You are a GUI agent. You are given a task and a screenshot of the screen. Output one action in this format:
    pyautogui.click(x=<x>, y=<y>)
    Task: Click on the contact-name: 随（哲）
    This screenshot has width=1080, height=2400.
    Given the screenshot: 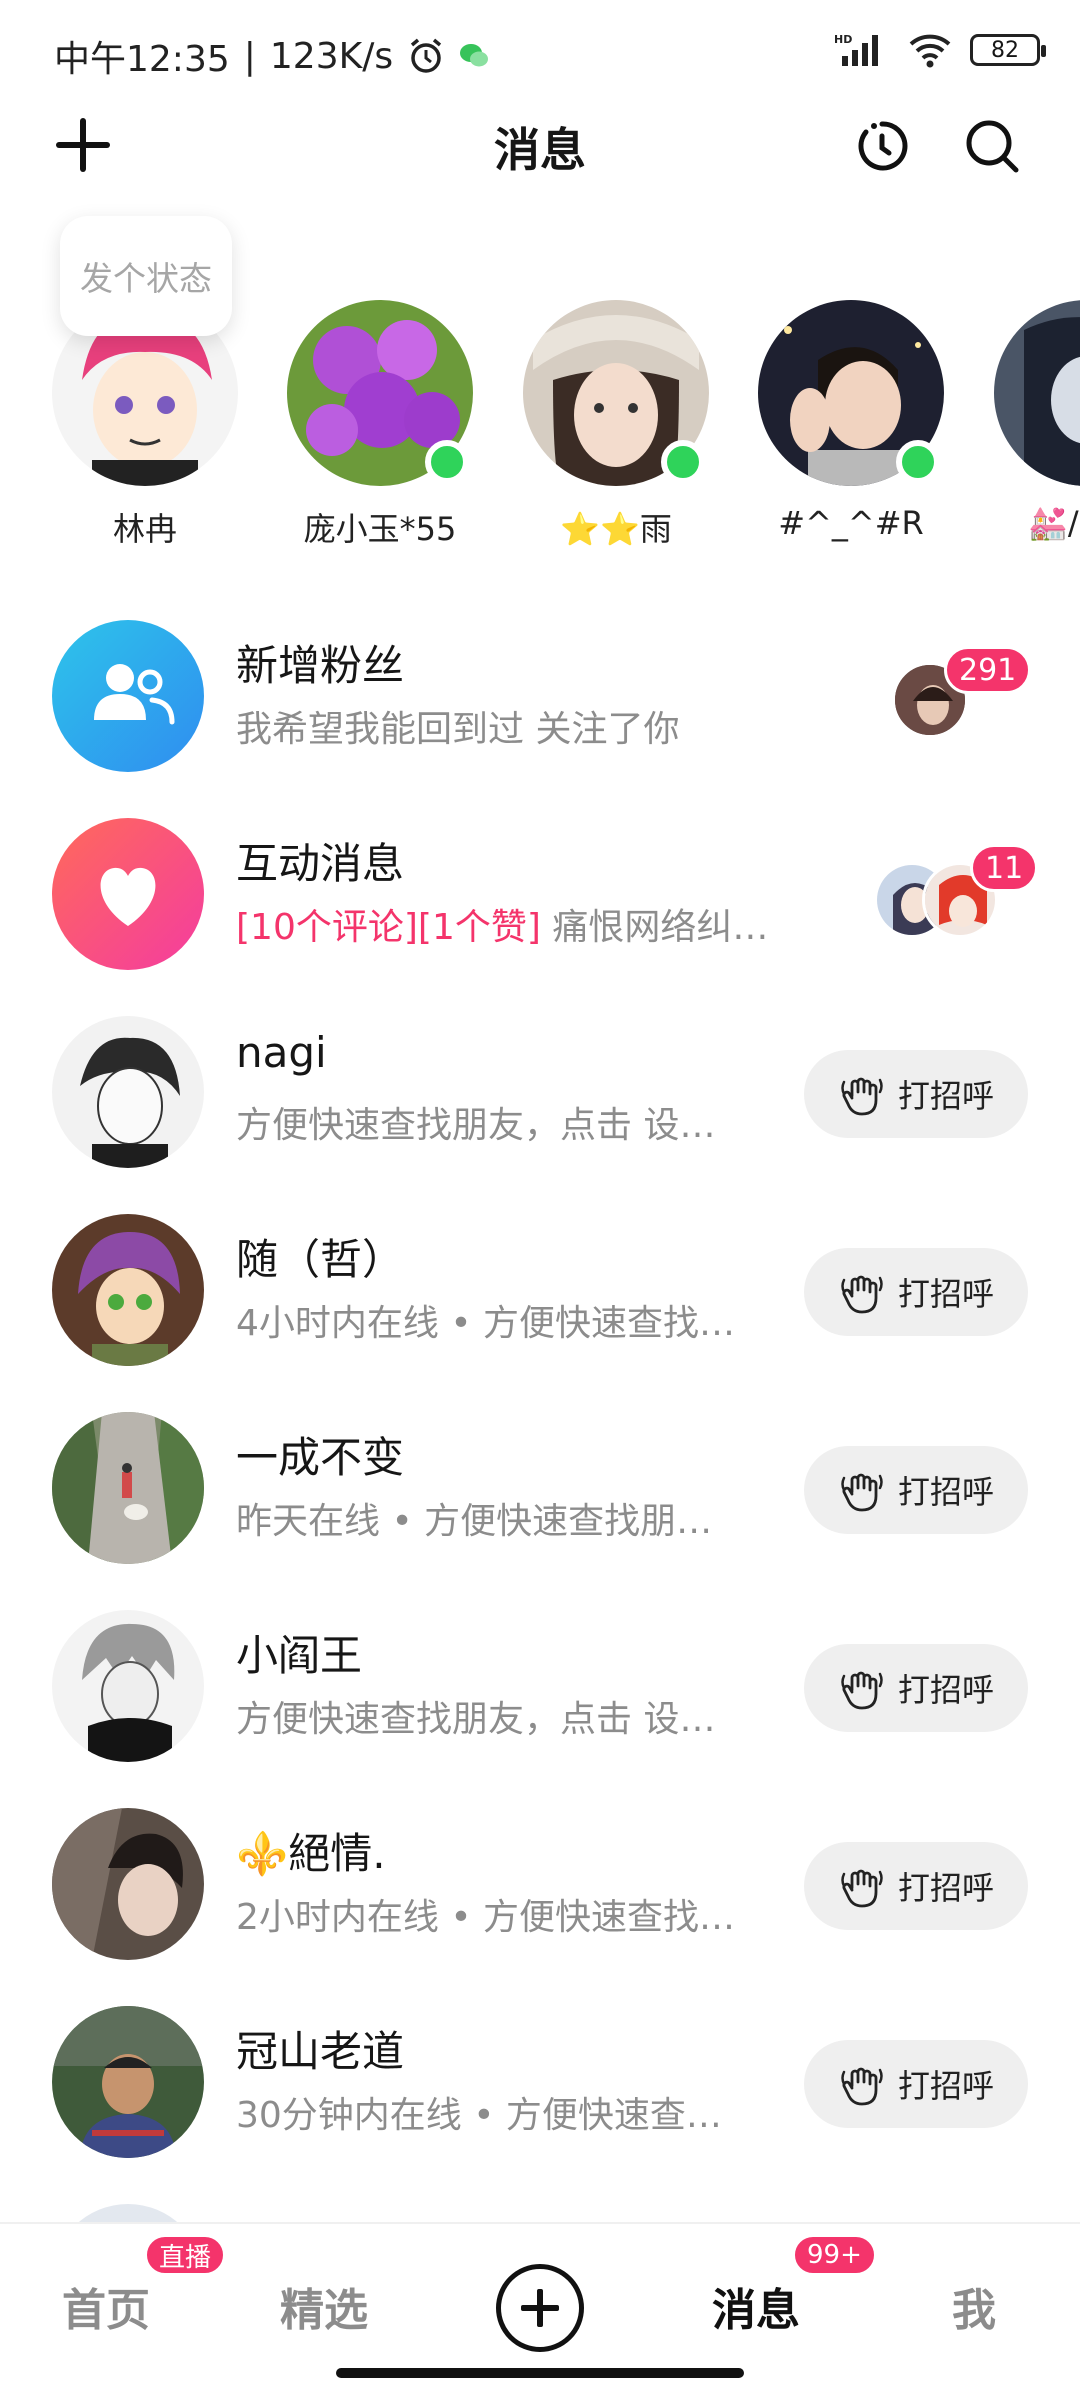 What is the action you would take?
    pyautogui.click(x=320, y=1259)
    